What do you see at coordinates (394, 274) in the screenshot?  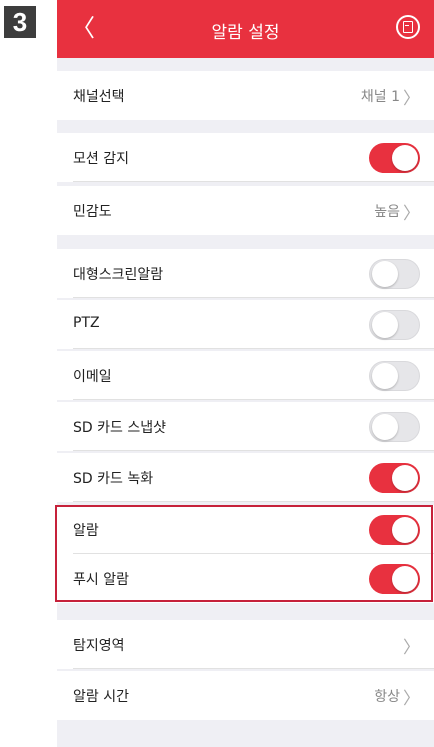 I see `big-screen-alarm-toggle` at bounding box center [394, 274].